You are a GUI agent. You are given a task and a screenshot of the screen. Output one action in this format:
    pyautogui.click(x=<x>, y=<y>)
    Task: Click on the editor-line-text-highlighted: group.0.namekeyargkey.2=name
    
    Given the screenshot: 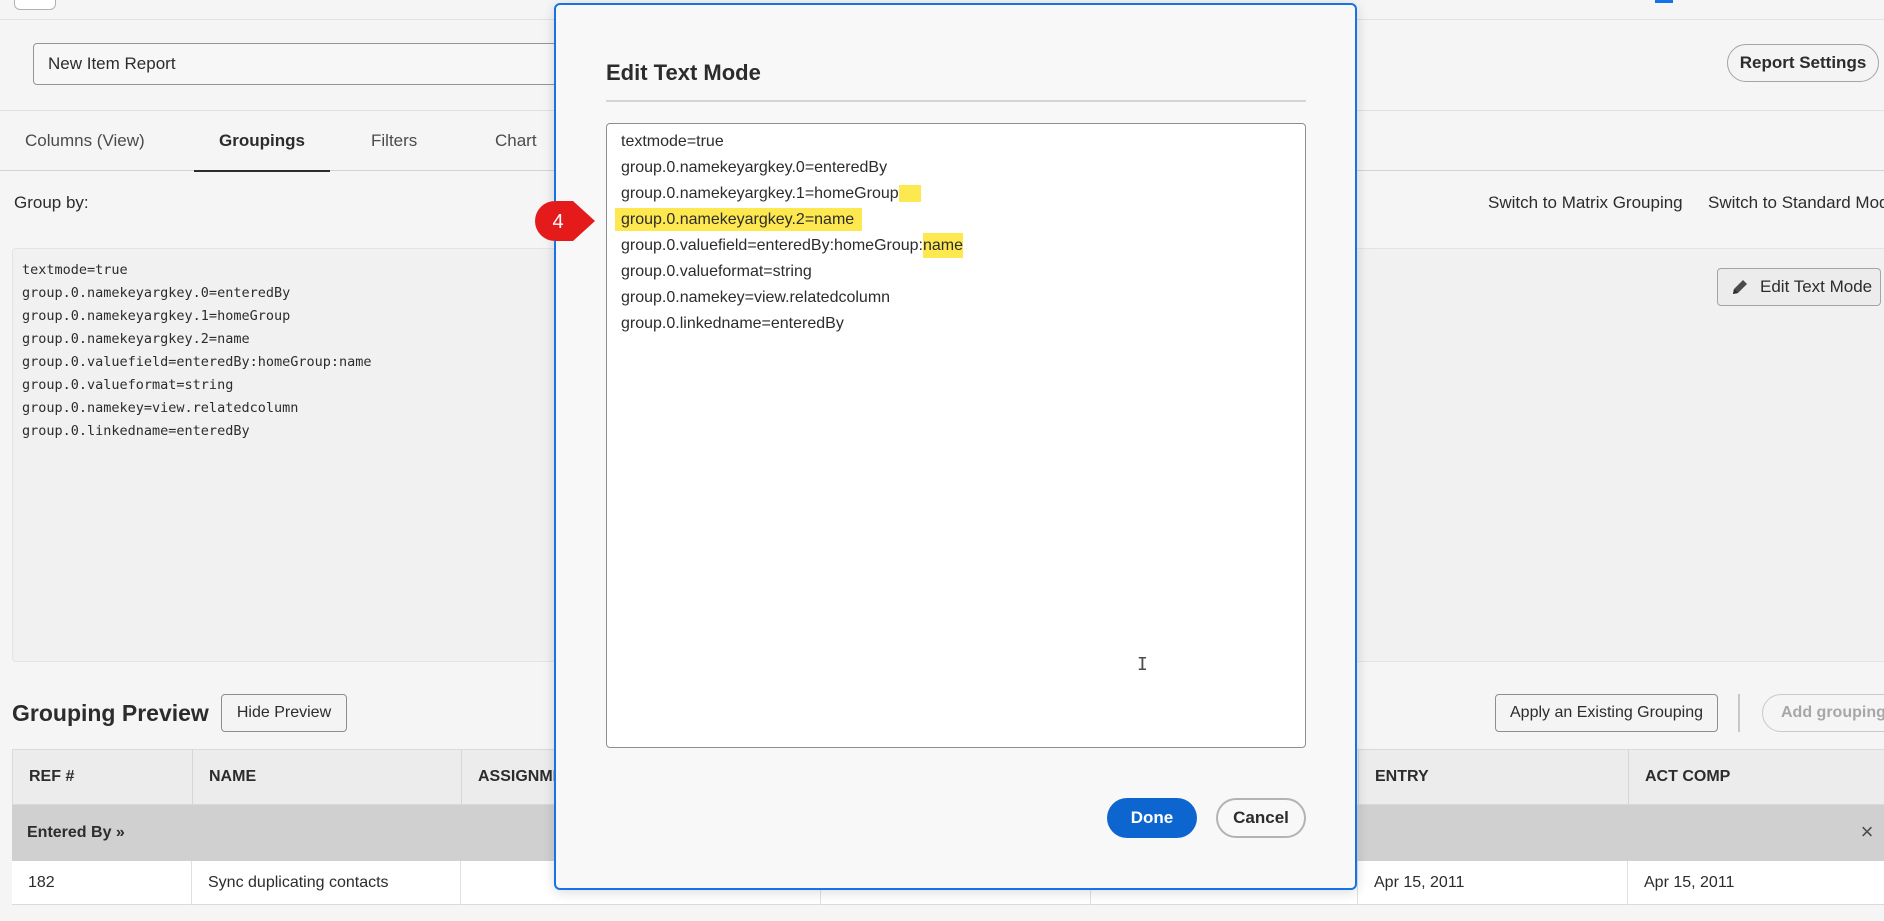 What is the action you would take?
    pyautogui.click(x=739, y=219)
    